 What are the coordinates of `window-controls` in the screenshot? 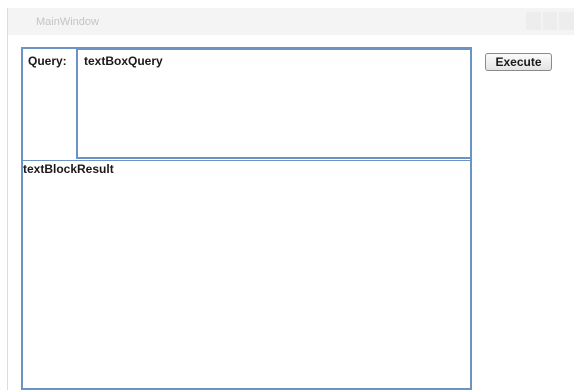 It's located at (550, 21).